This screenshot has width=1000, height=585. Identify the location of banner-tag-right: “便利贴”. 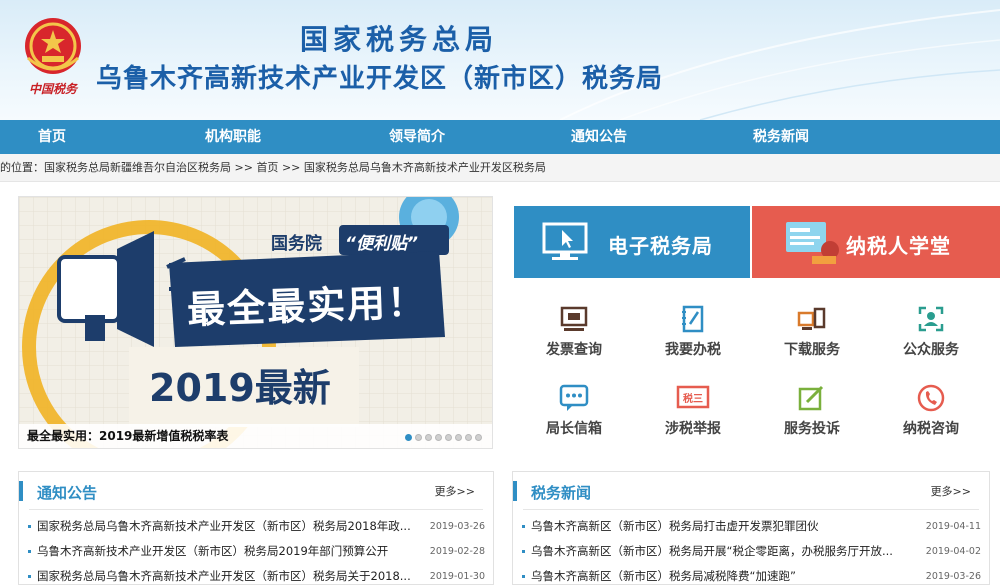
(381, 244).